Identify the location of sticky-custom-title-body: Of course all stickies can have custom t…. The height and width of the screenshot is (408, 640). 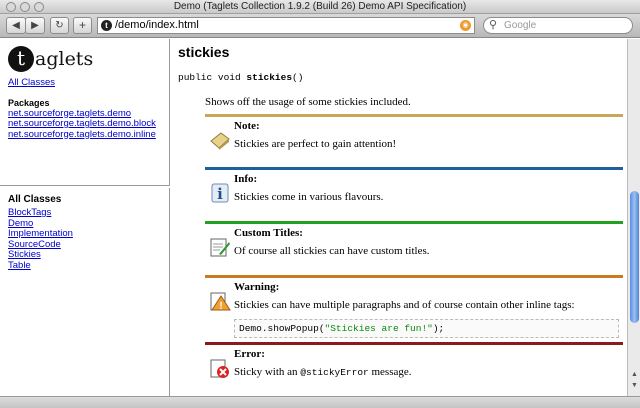
(332, 251).